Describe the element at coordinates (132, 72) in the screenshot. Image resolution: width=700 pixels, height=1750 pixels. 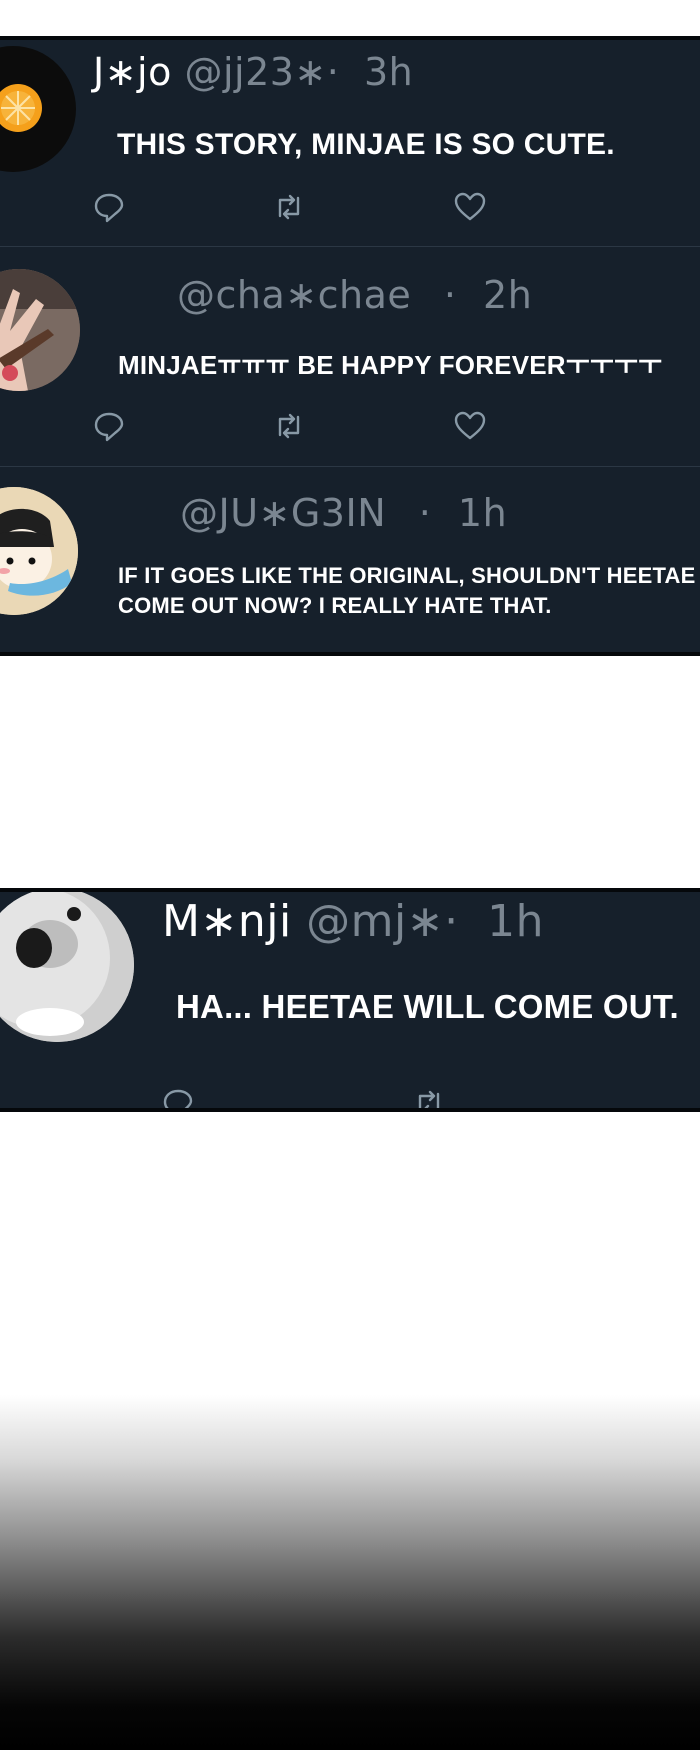
I see `display-name: J∗jo` at that location.